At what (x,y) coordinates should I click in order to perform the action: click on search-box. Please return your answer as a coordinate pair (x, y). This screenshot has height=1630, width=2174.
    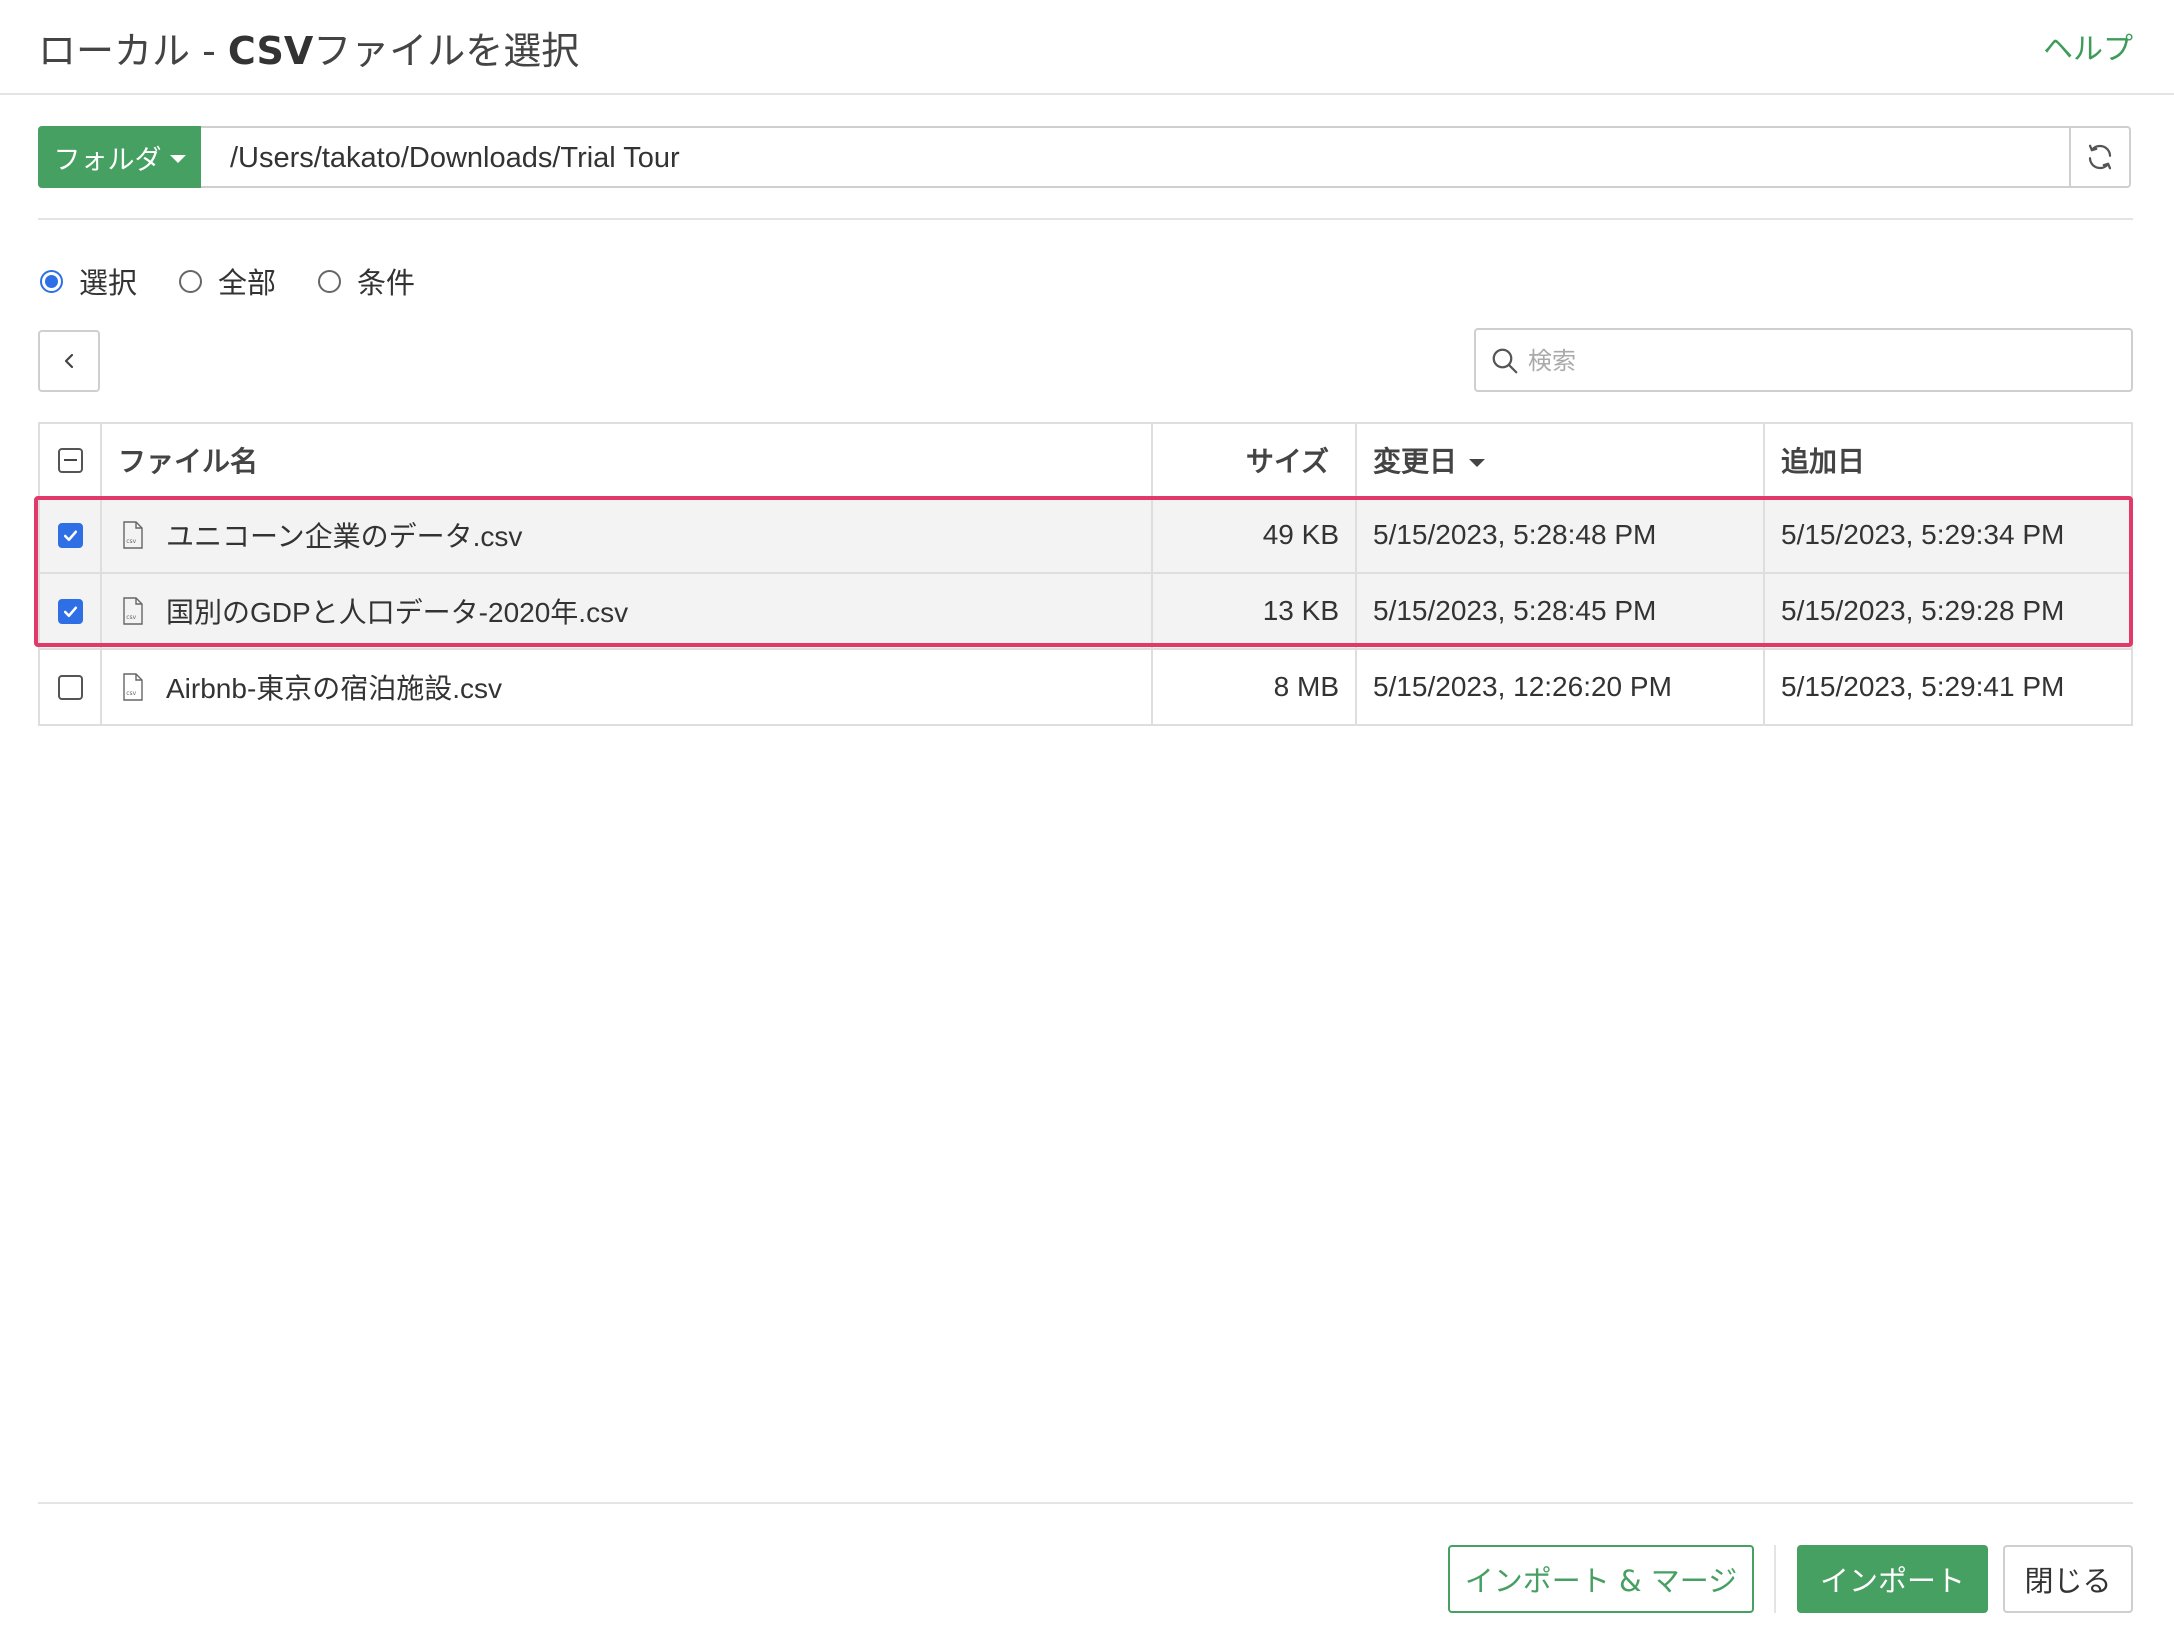
    Looking at the image, I should click on (1803, 360).